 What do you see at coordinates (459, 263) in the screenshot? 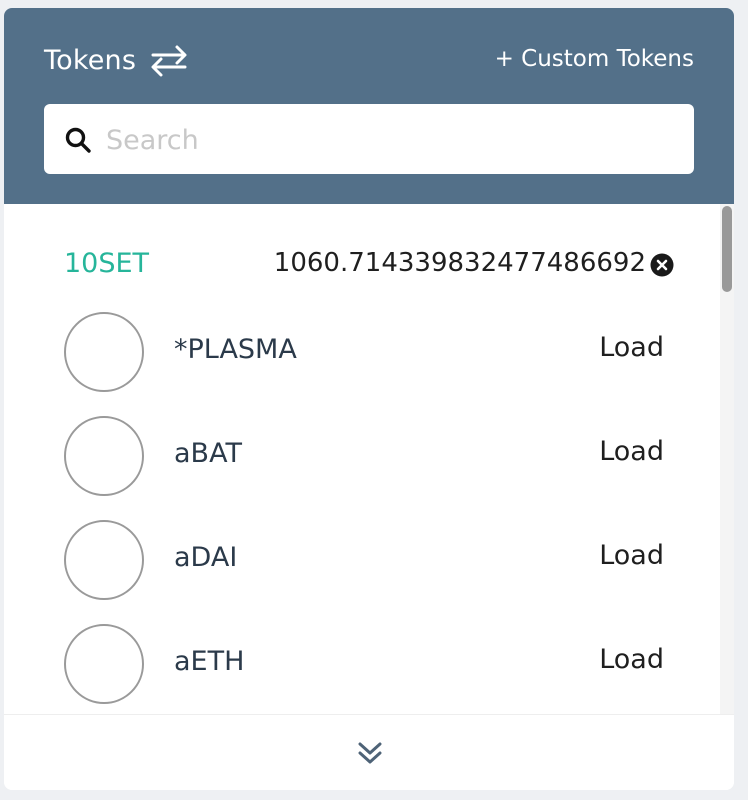
I see `balance-amount: 1060.714339832477486692` at bounding box center [459, 263].